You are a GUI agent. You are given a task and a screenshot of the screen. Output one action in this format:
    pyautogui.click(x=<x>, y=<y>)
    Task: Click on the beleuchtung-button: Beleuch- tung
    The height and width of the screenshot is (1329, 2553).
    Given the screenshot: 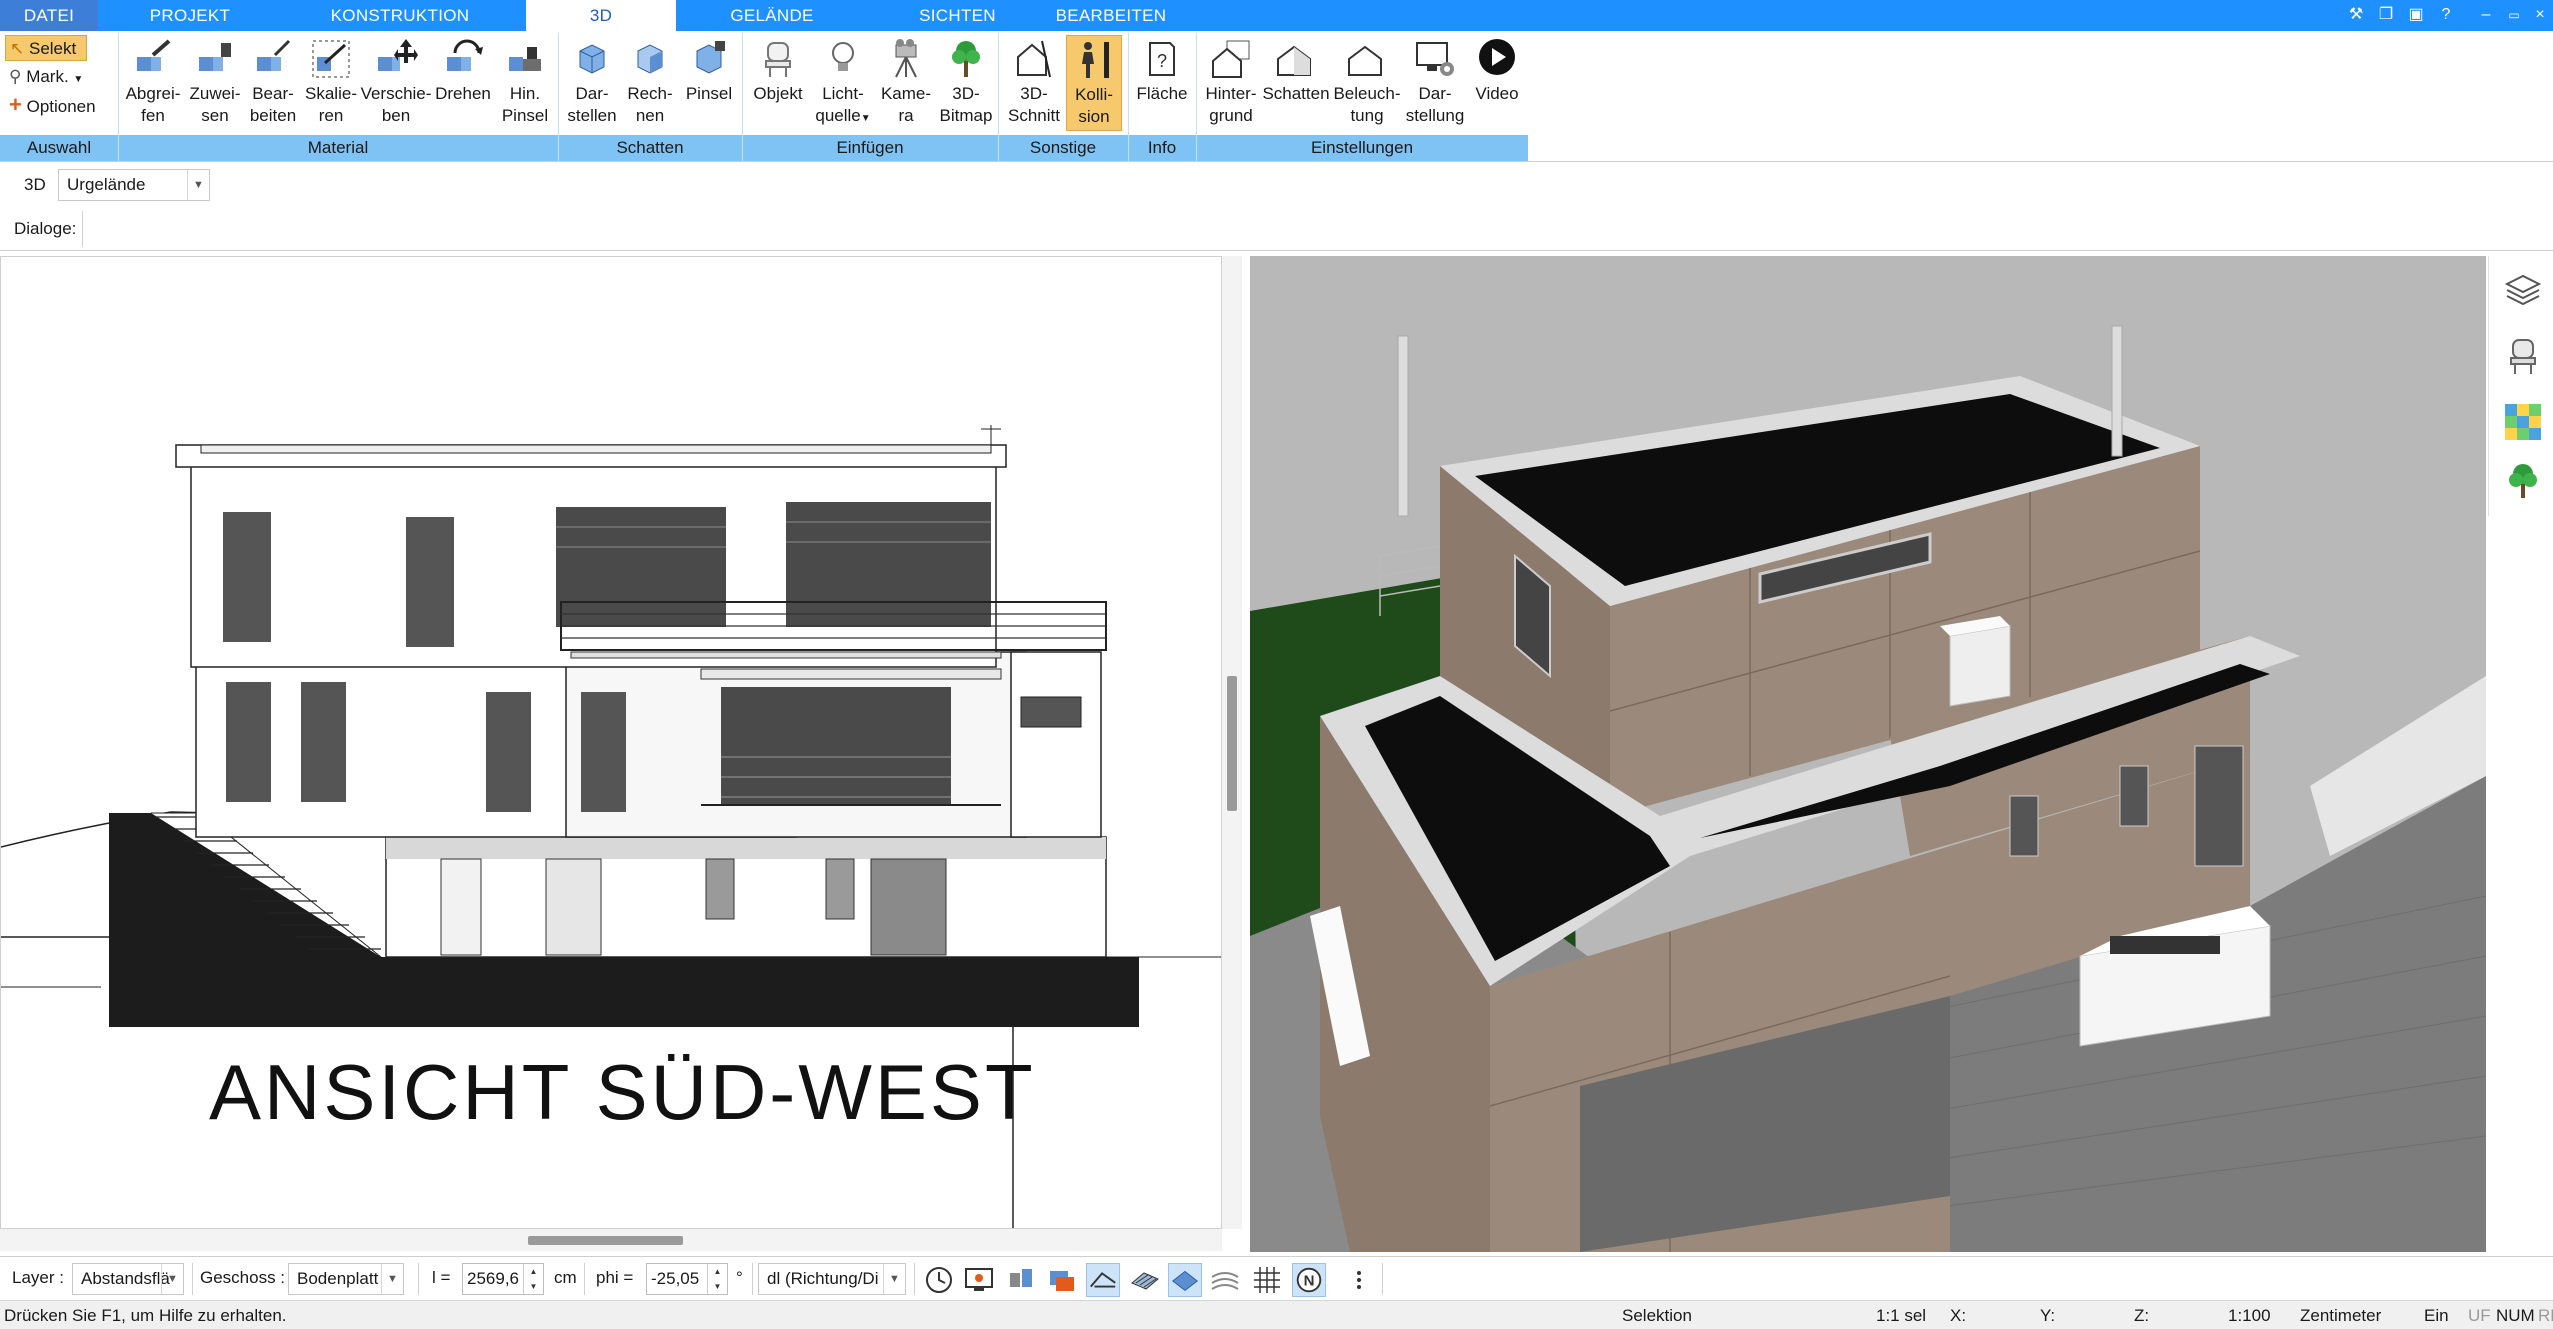 What is the action you would take?
    pyautogui.click(x=1367, y=83)
    